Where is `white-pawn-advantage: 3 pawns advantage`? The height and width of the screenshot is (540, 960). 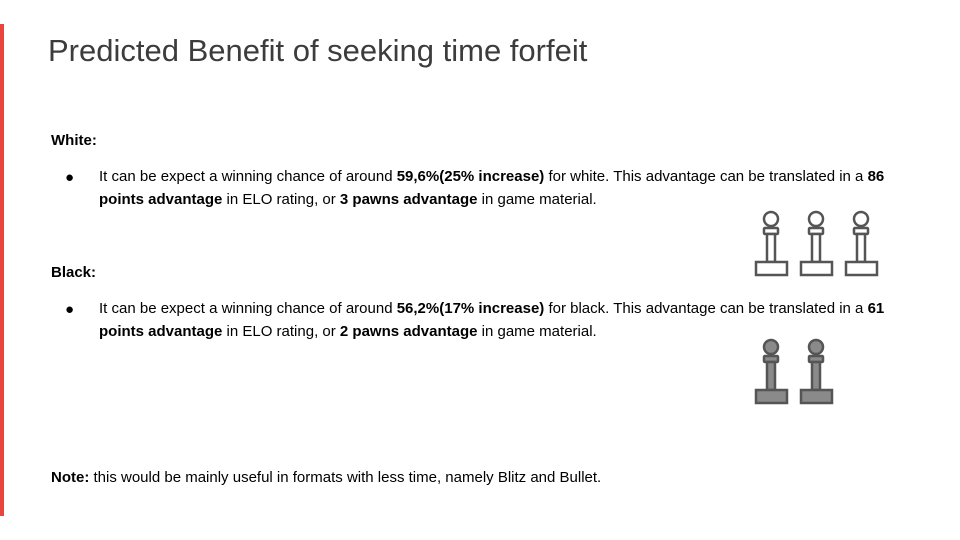 white-pawn-advantage: 3 pawns advantage is located at coordinates (408, 199).